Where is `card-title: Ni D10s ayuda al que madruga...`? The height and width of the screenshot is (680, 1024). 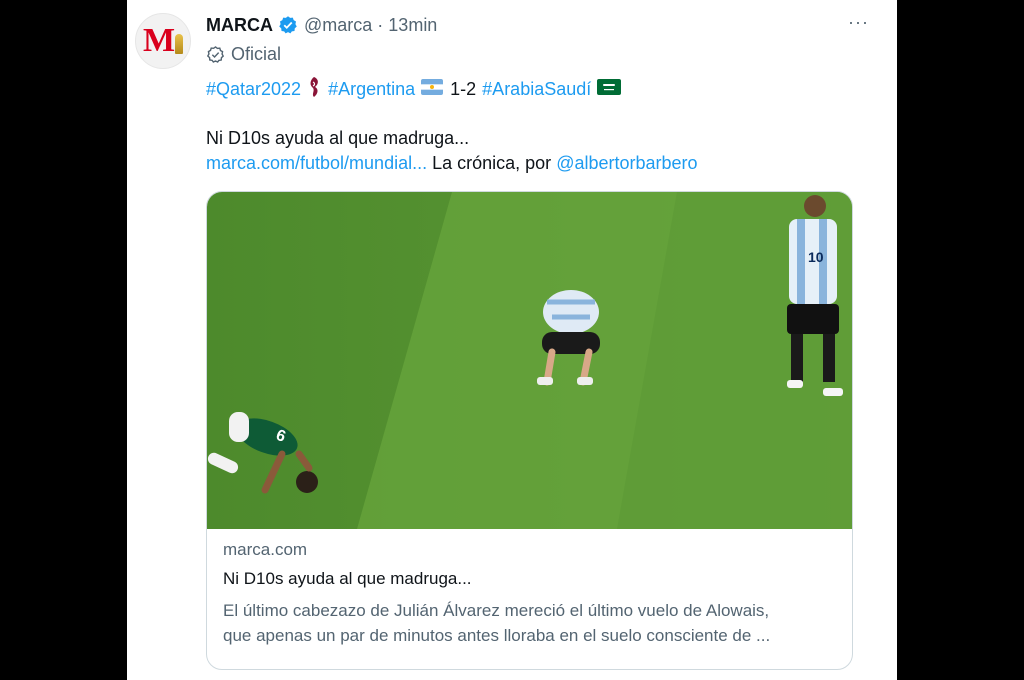
card-title: Ni D10s ayuda al que madruga... is located at coordinates (347, 578).